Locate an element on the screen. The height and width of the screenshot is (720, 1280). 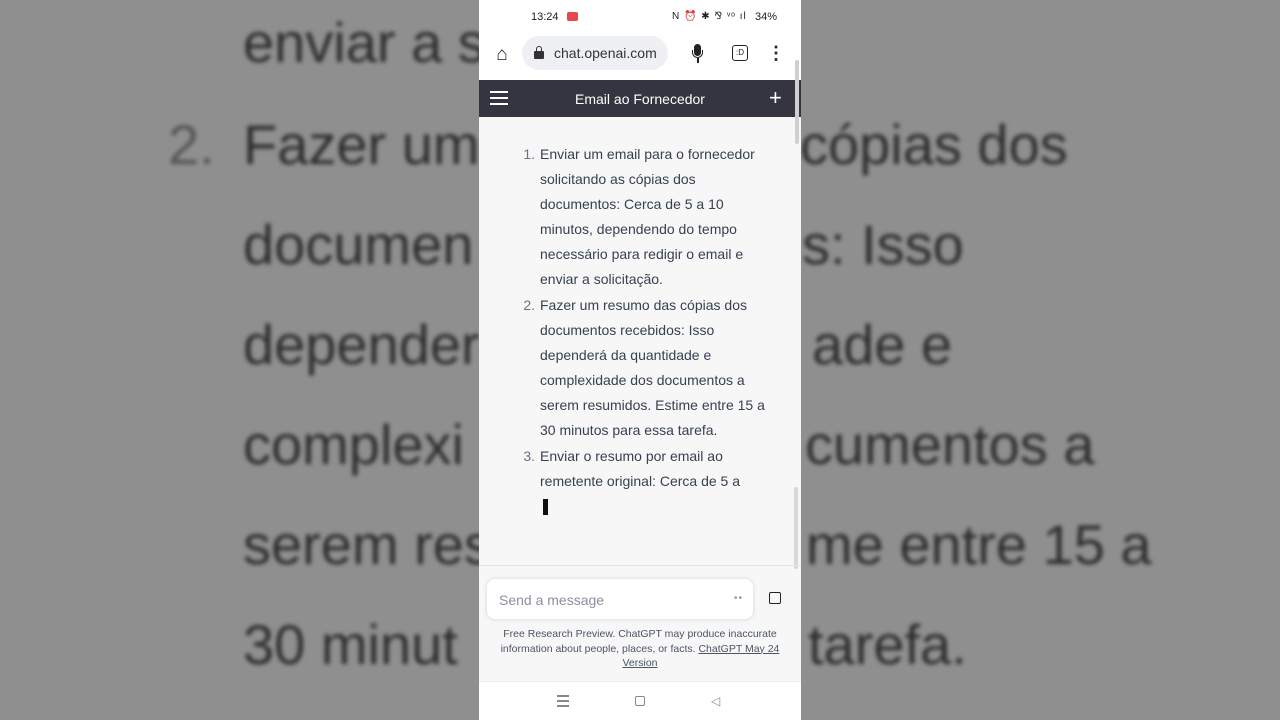
bg-text: enviar a s is located at coordinates (364, 42).